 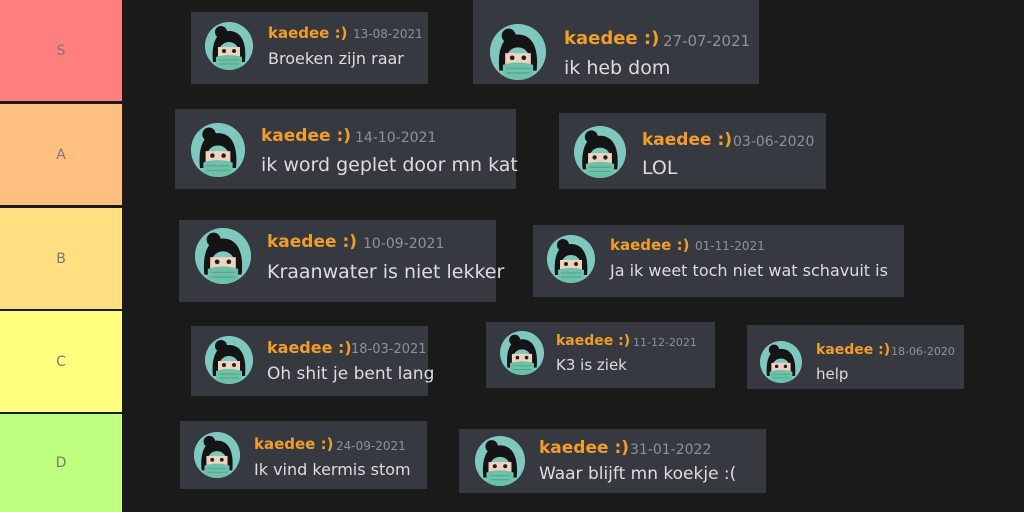 What do you see at coordinates (832, 374) in the screenshot?
I see `message-text: help` at bounding box center [832, 374].